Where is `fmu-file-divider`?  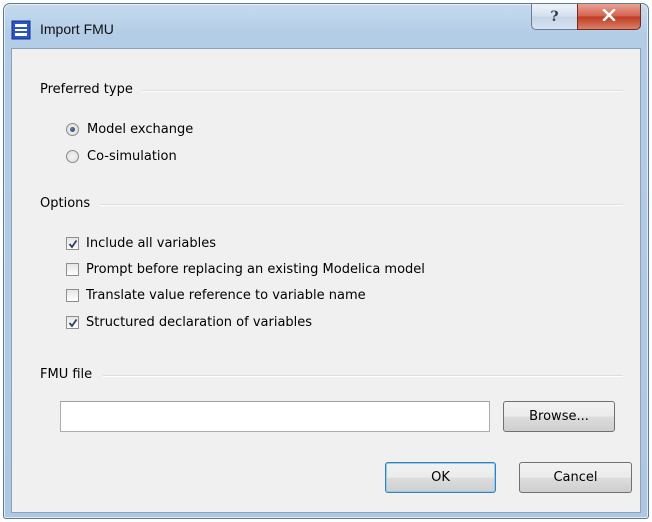 fmu-file-divider is located at coordinates (363, 376).